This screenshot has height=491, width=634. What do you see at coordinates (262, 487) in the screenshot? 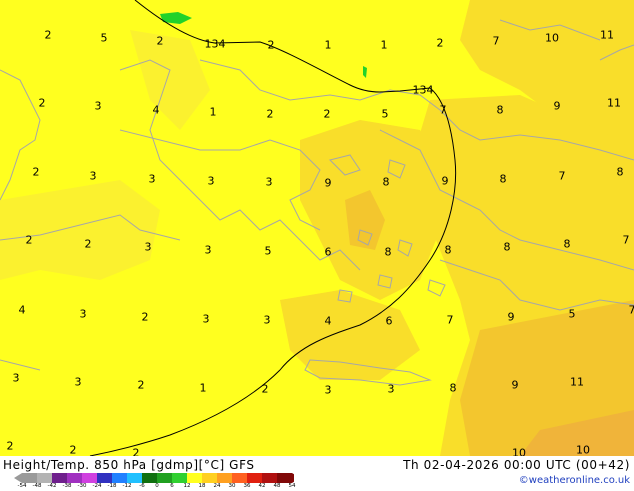
I see `scale-label: 42` at bounding box center [262, 487].